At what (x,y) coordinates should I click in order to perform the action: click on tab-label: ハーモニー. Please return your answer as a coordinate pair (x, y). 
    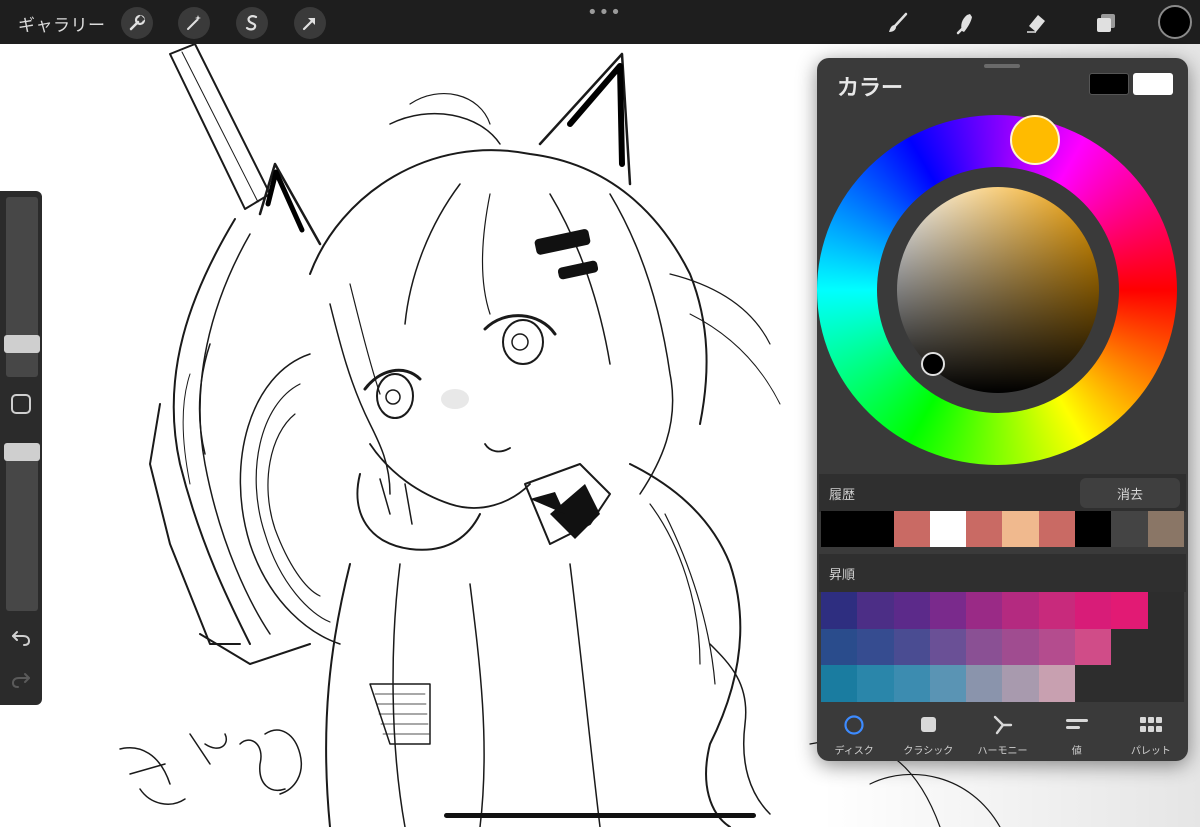
    Looking at the image, I should click on (1002, 751).